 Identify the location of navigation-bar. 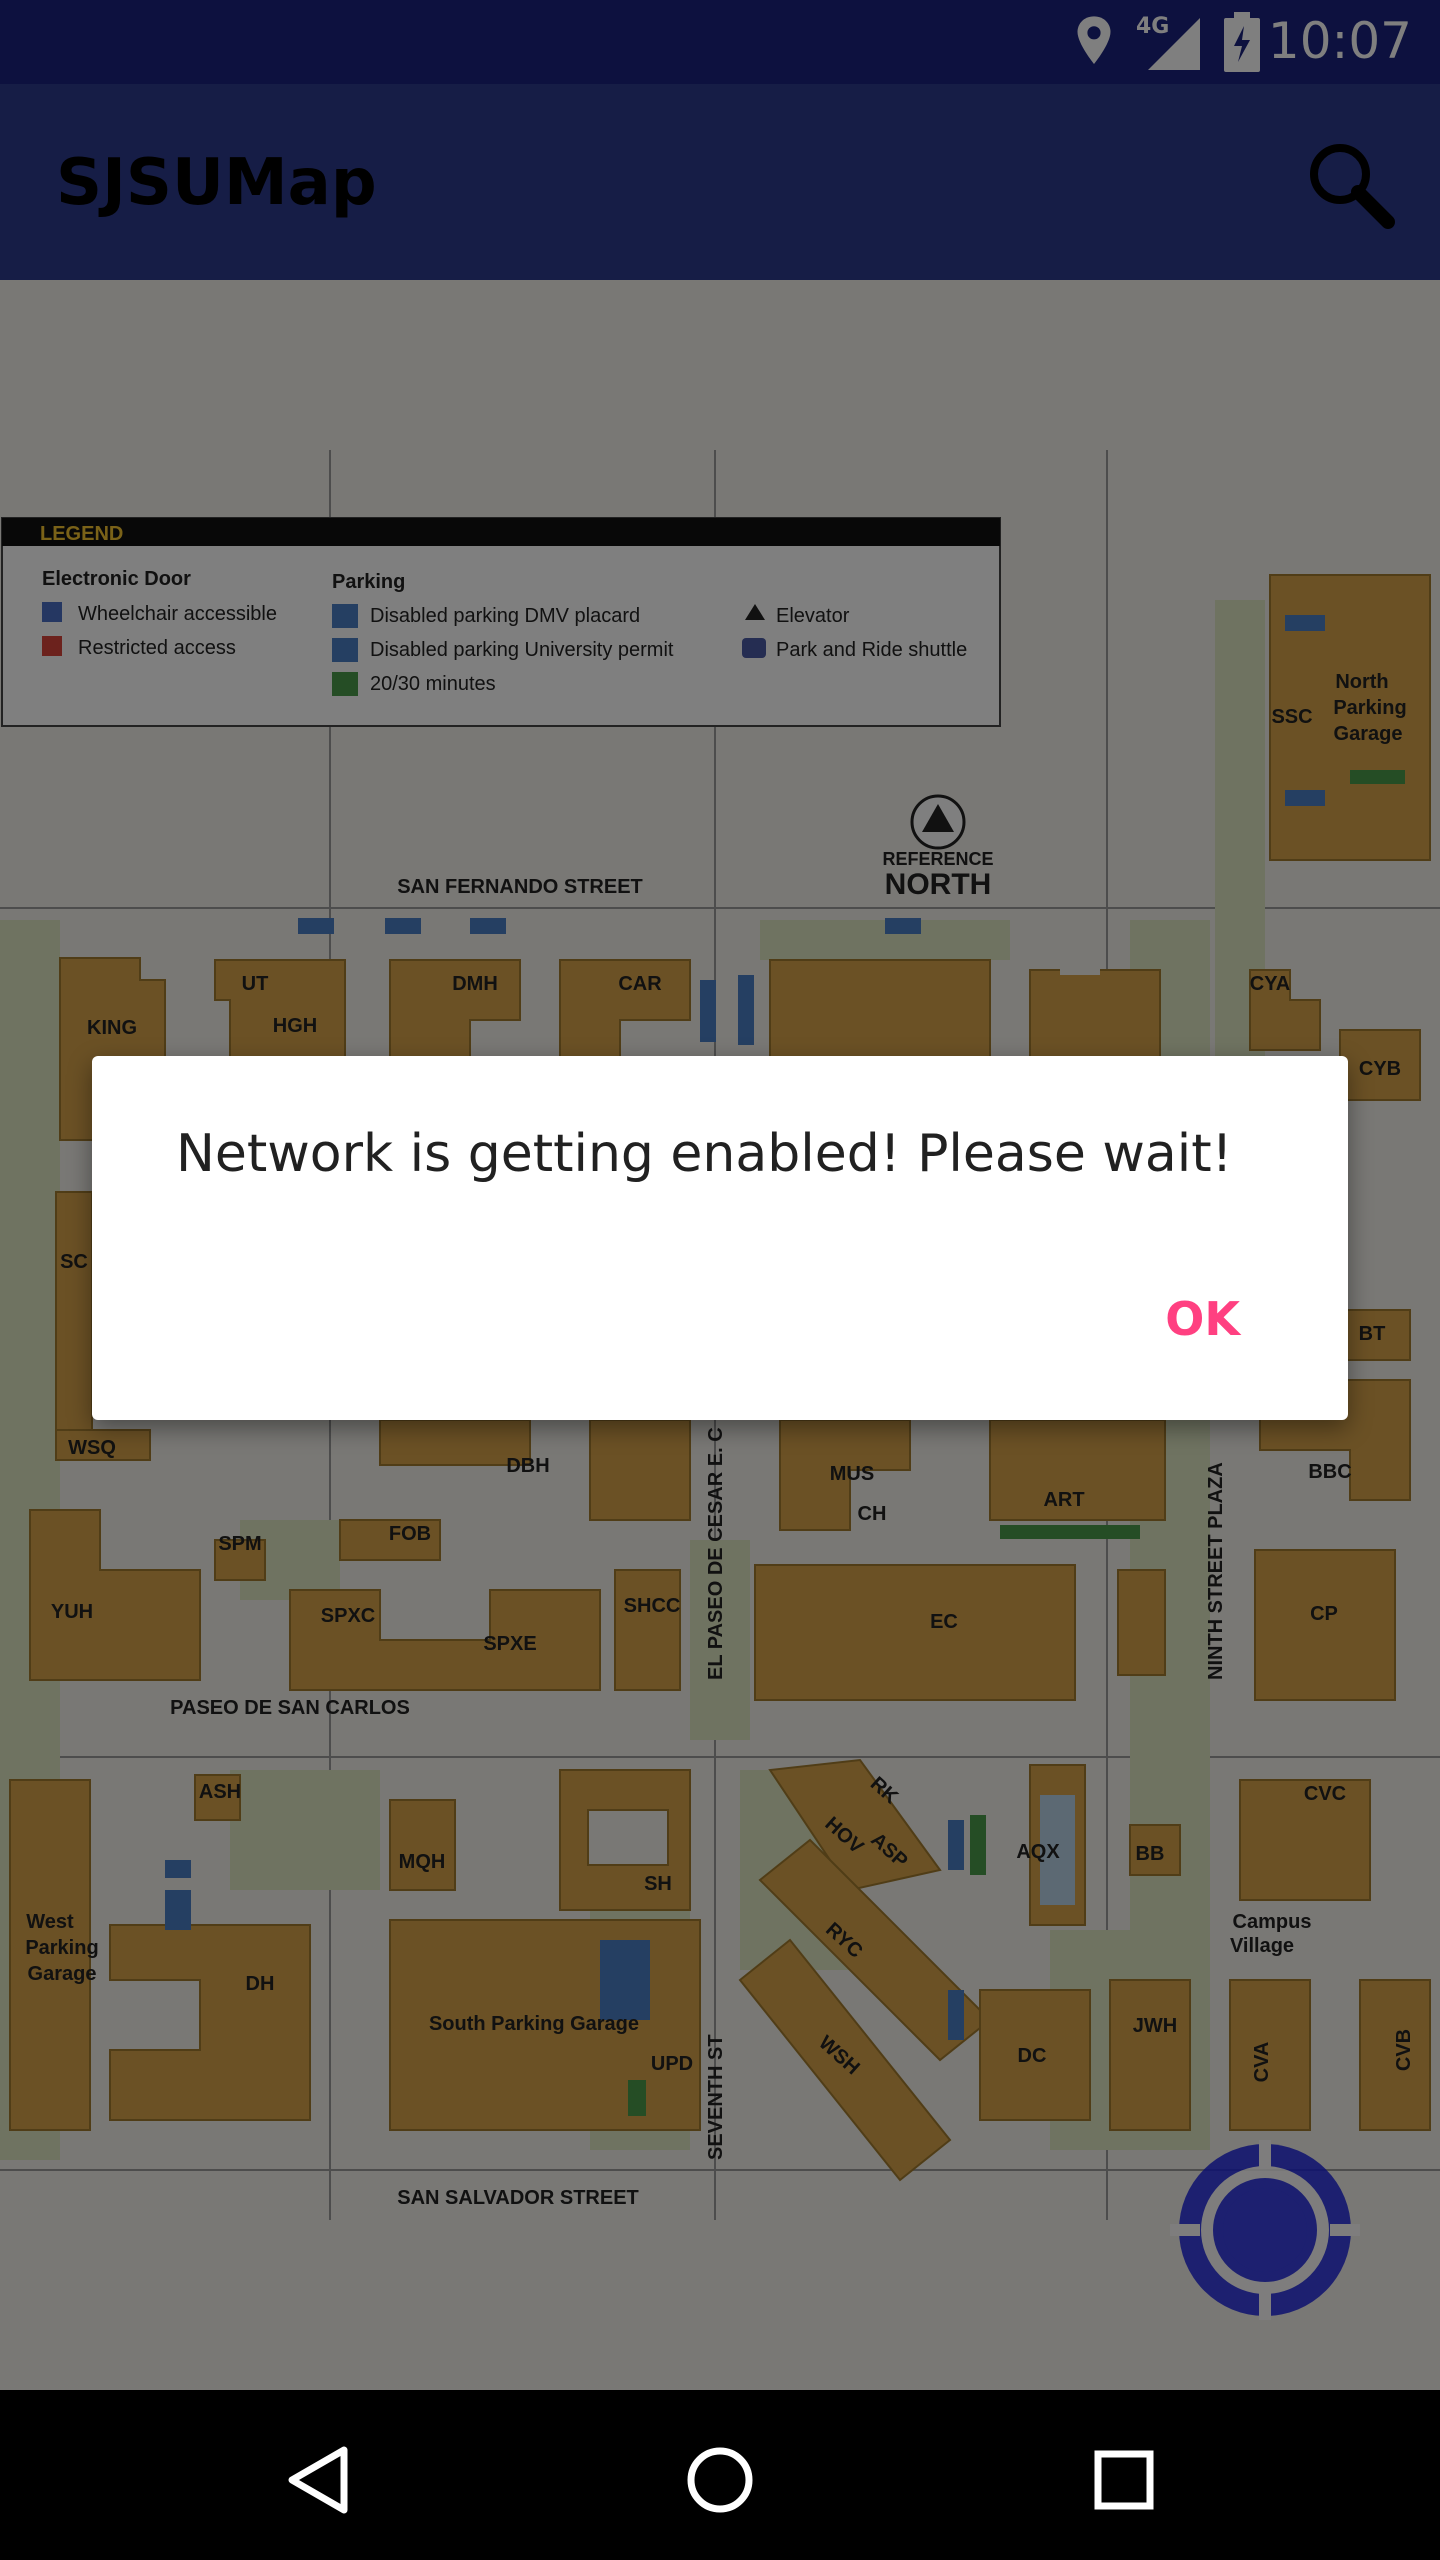
(720, 2475).